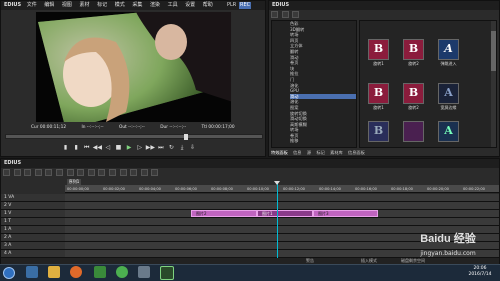  What do you see at coordinates (139, 147) in the screenshot?
I see `step-forward-icon: ▷` at bounding box center [139, 147].